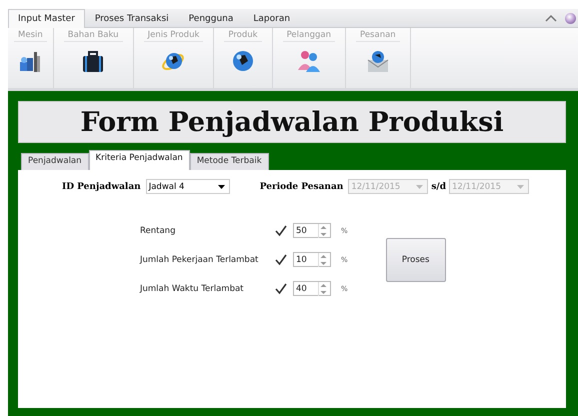 Image resolution: width=578 pixels, height=416 pixels. I want to click on schedule-dropdown: Jadwal 4, so click(188, 186).